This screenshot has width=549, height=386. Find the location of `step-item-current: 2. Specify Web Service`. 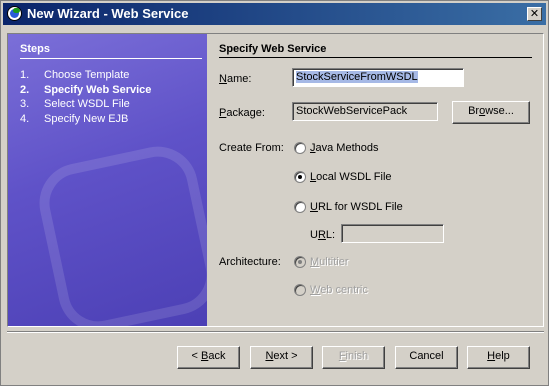

step-item-current: 2. Specify Web Service is located at coordinates (86, 90).